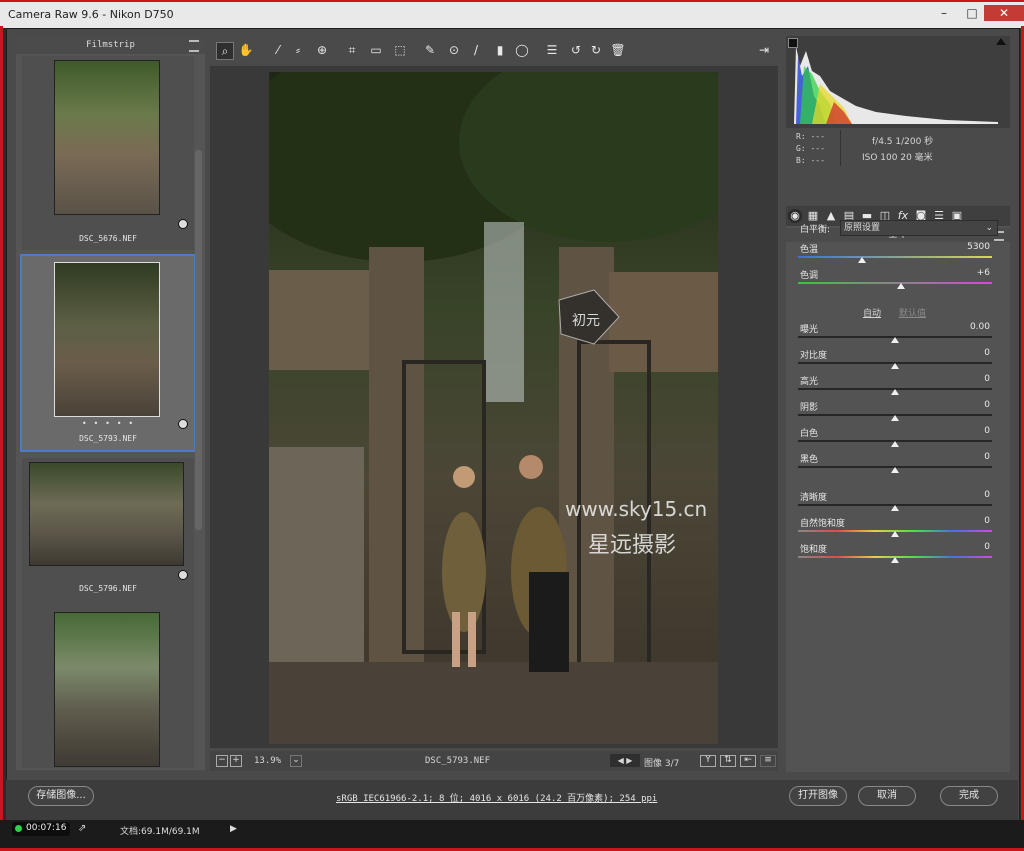 The image size is (1024, 851). I want to click on default-button: 默认值, so click(912, 312).